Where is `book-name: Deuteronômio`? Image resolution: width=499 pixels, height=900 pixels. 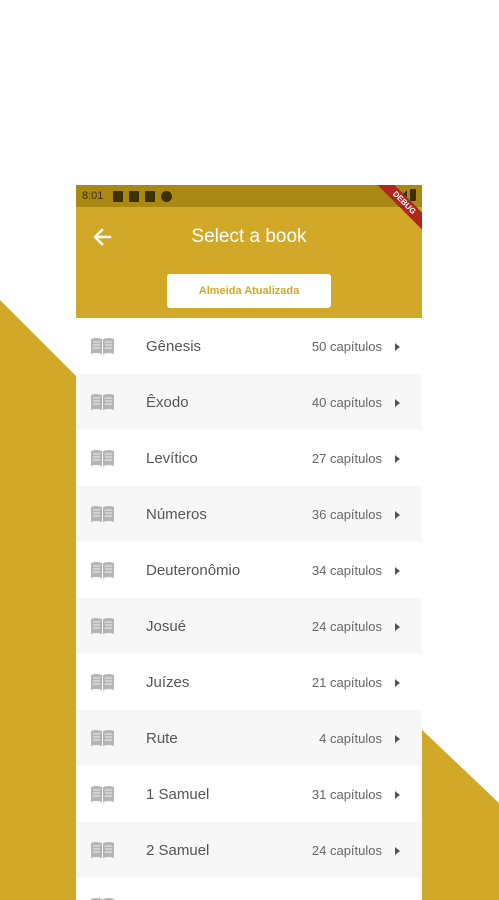 book-name: Deuteronômio is located at coordinates (193, 570).